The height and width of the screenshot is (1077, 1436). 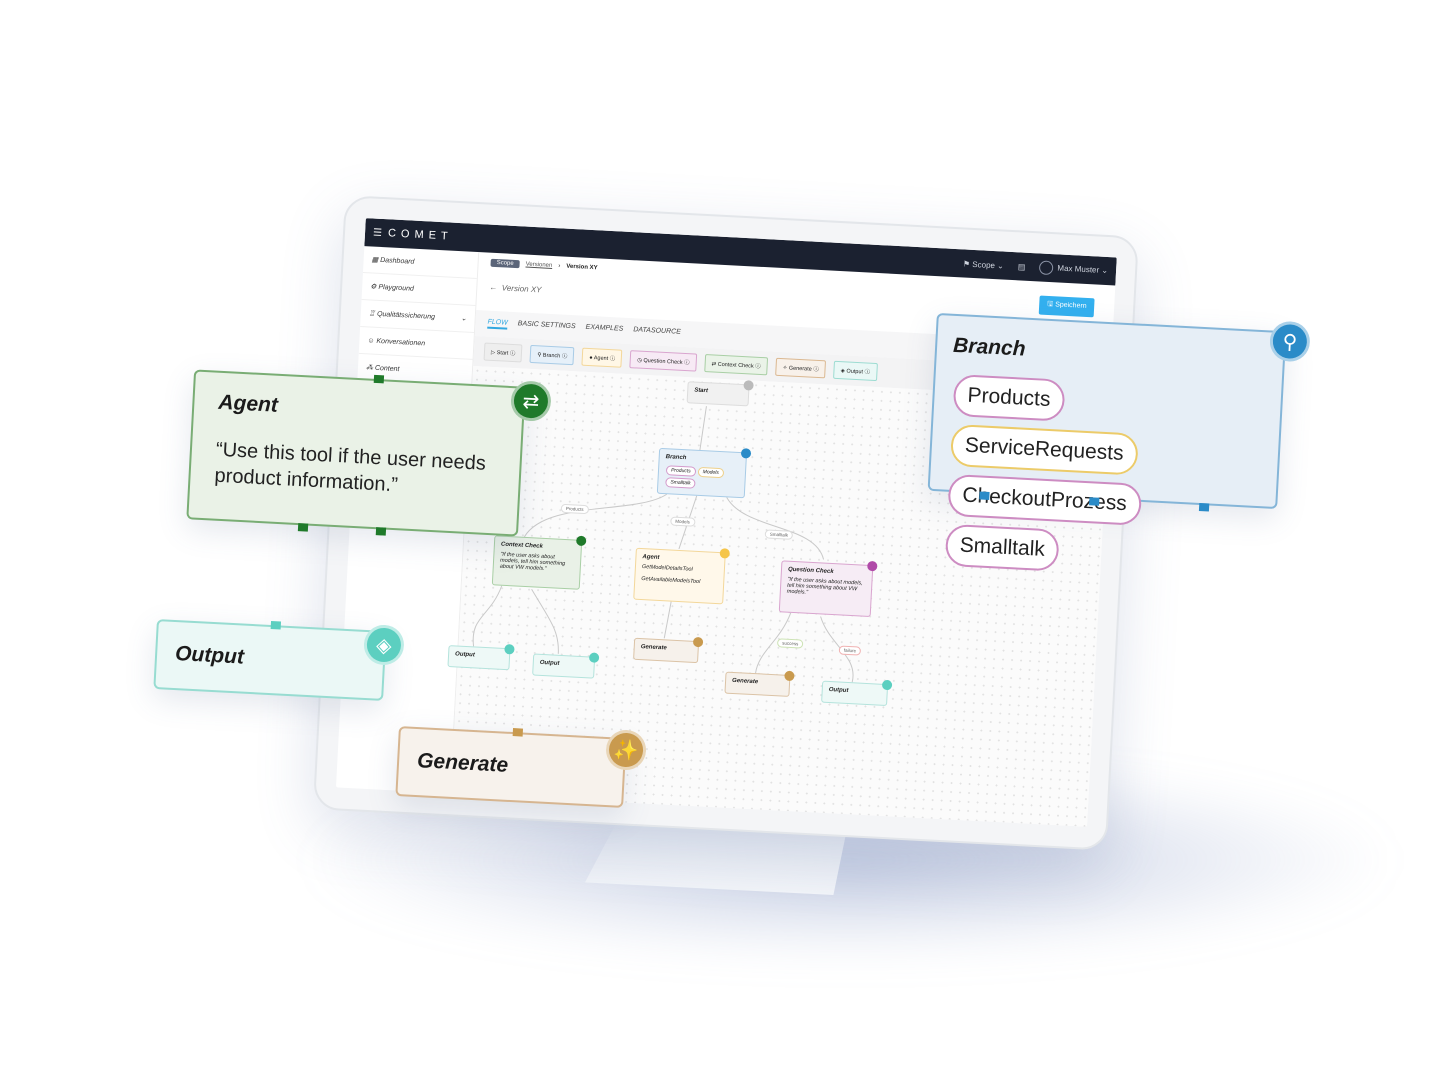 What do you see at coordinates (683, 521) in the screenshot?
I see `edge-label: Models` at bounding box center [683, 521].